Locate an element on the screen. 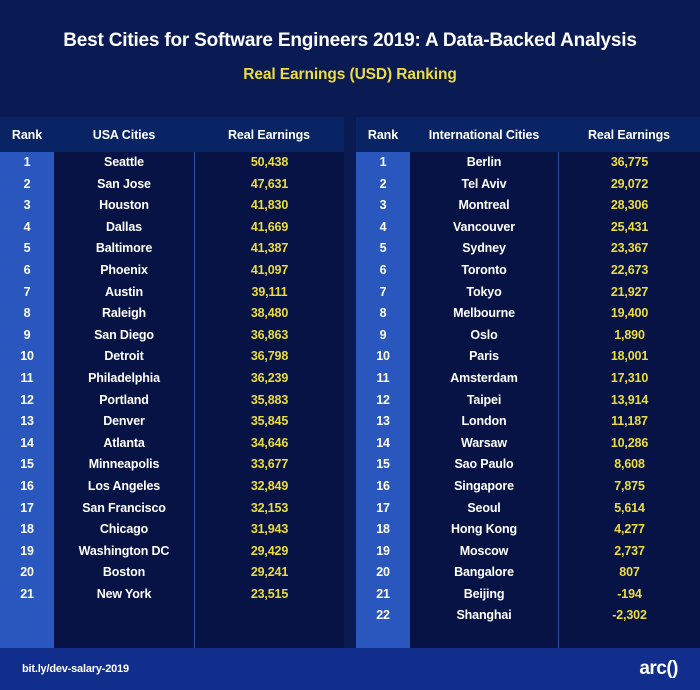 Image resolution: width=700 pixels, height=690 pixels. table-row-city: Portland is located at coordinates (124, 399).